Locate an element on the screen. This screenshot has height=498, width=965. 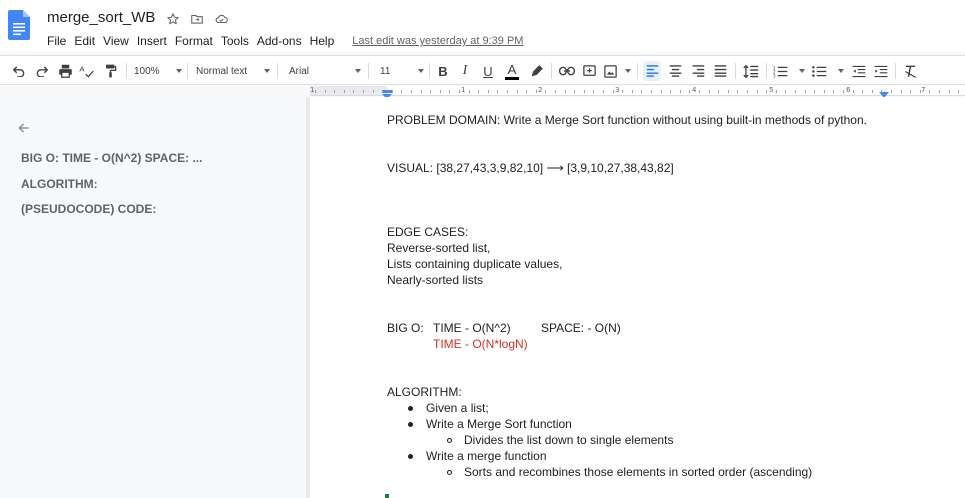
underline-label: U is located at coordinates (488, 71).